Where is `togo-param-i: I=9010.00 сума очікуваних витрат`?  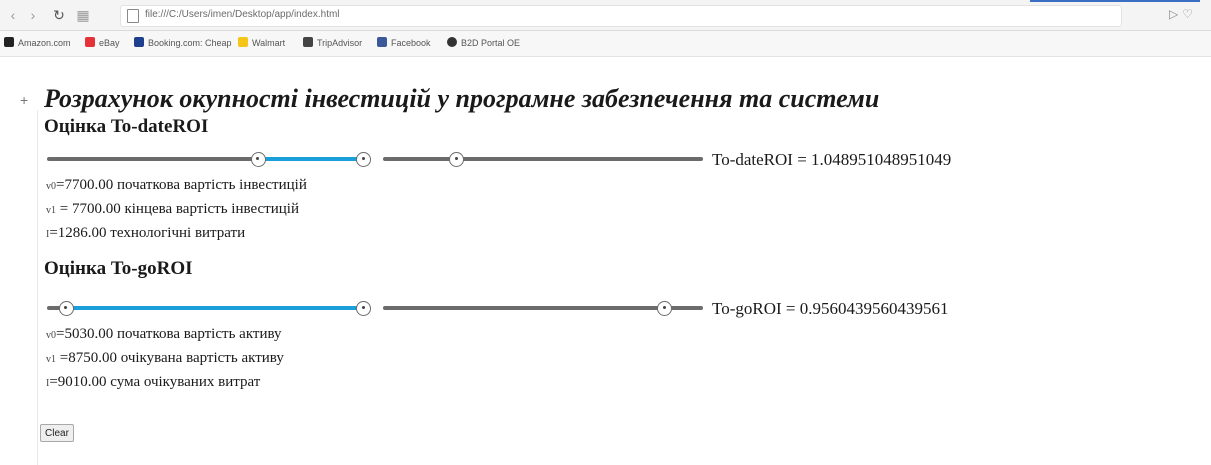
togo-param-i: I=9010.00 сума очікуваних витрат is located at coordinates (153, 382).